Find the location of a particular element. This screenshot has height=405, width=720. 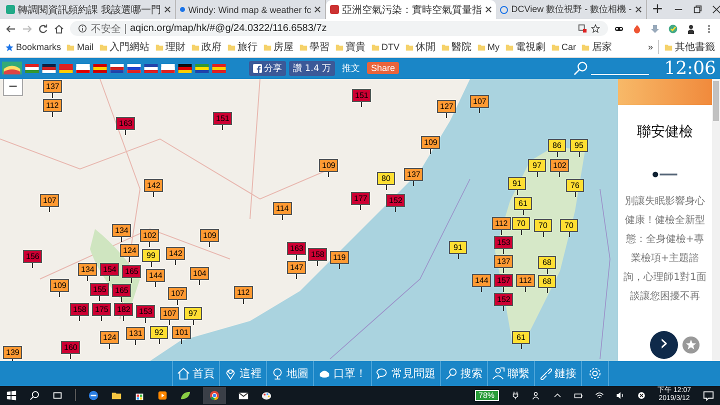

notification-icon is located at coordinates (708, 395).